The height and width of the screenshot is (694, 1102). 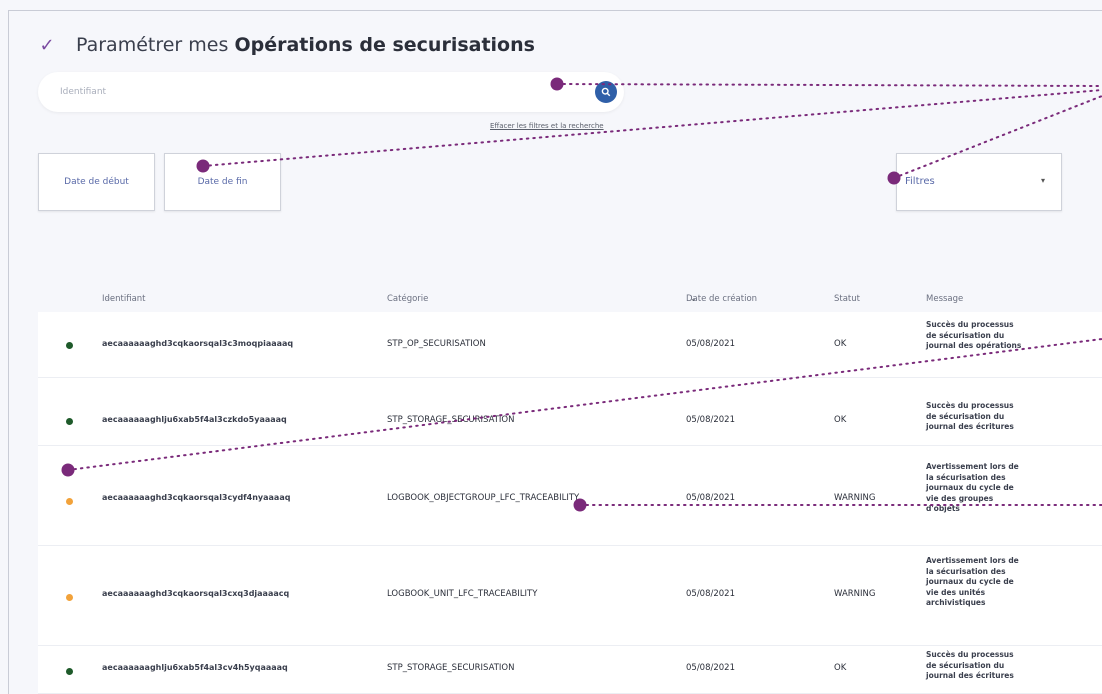 I want to click on search-input, so click(x=320, y=92).